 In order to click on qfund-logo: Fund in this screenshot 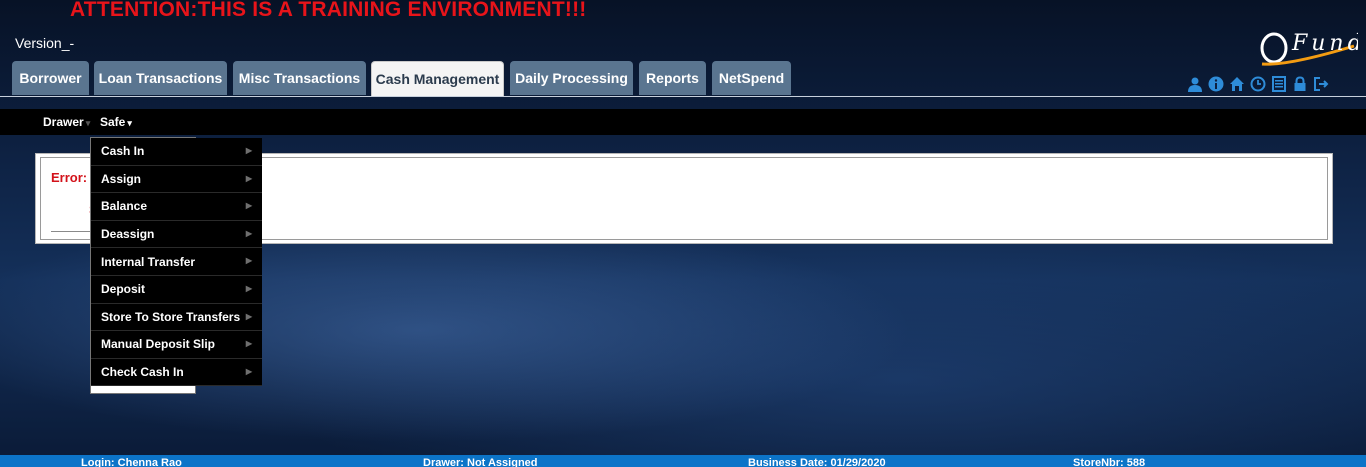, I will do `click(1309, 48)`.